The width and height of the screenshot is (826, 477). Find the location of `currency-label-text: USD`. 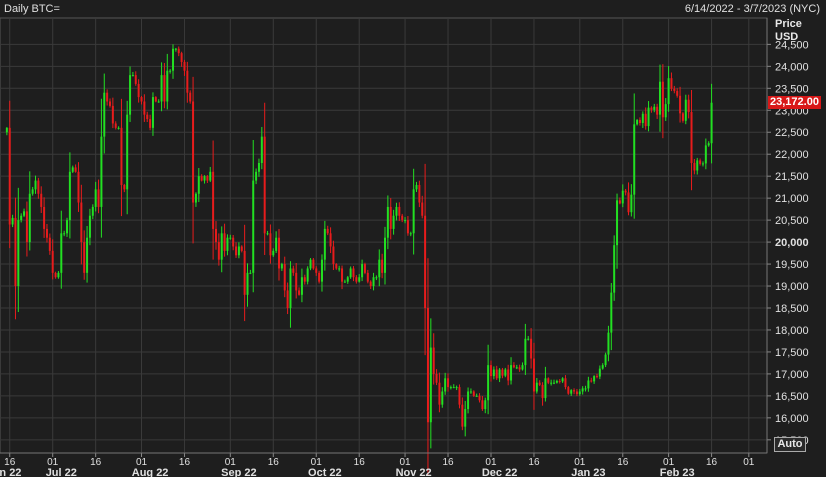

currency-label-text: USD is located at coordinates (787, 37).